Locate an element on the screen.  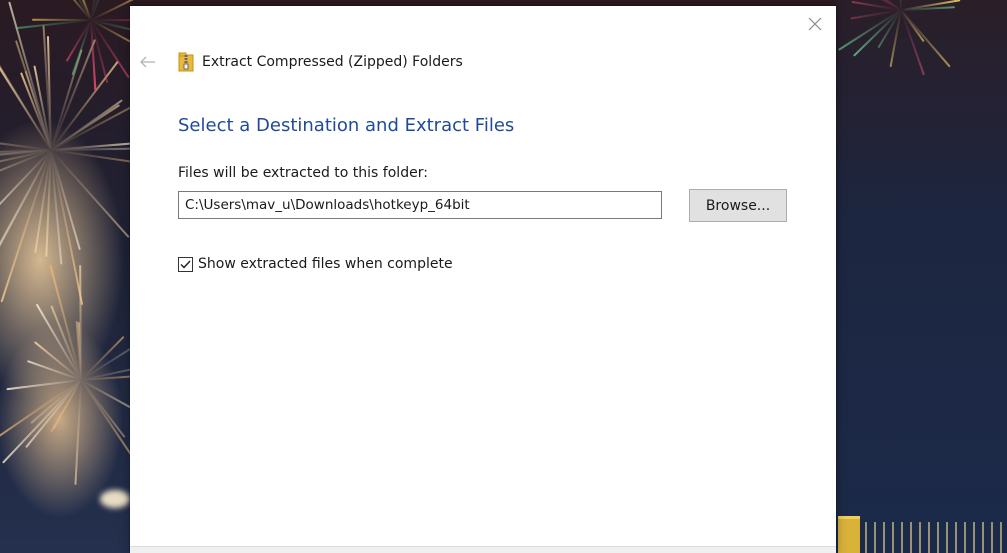
destination-path-input is located at coordinates (420, 205).